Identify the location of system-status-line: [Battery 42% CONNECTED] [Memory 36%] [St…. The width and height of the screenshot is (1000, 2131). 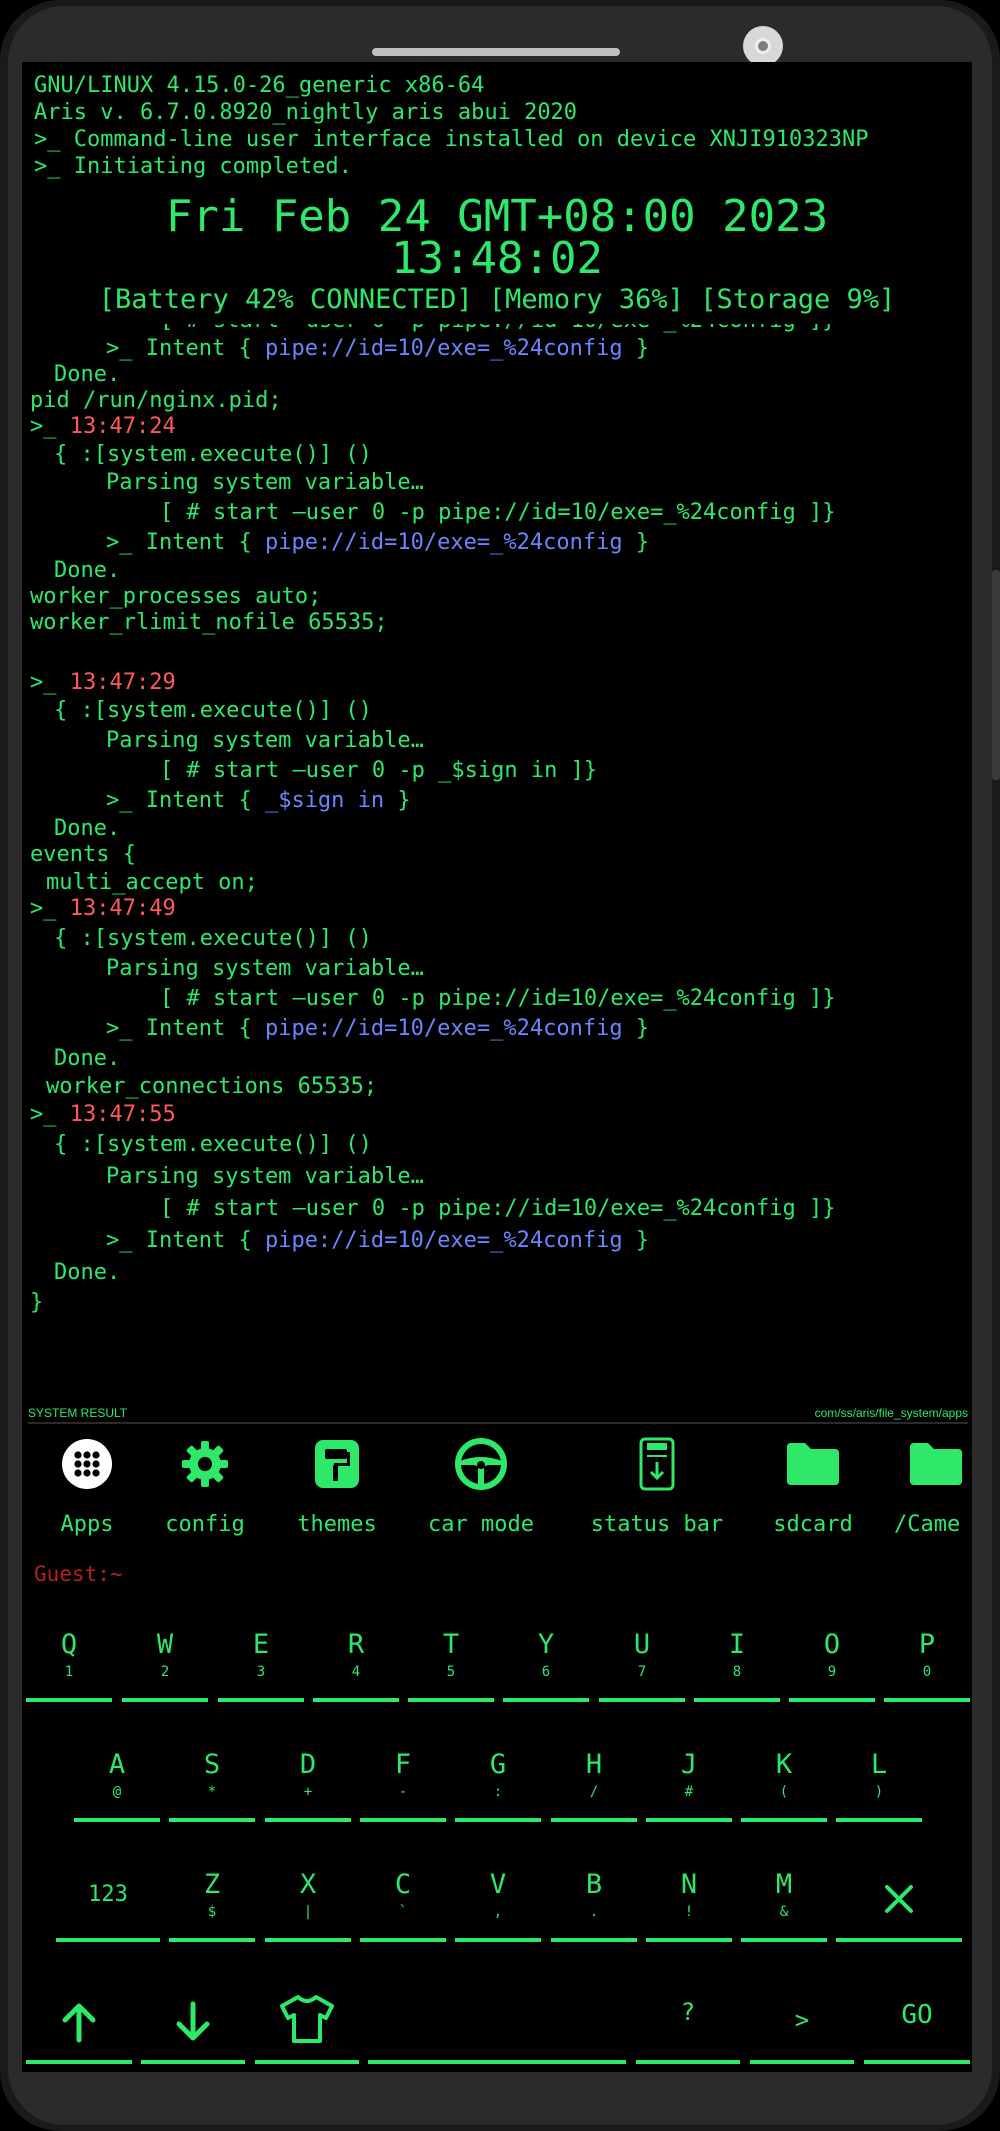
(497, 299).